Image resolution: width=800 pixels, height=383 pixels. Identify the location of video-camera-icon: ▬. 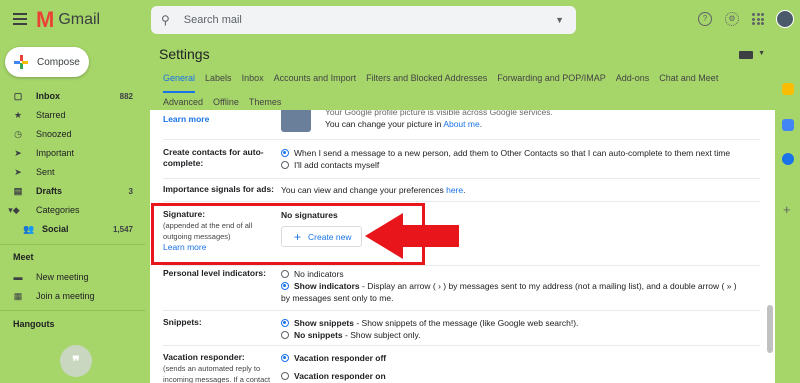
(18, 277).